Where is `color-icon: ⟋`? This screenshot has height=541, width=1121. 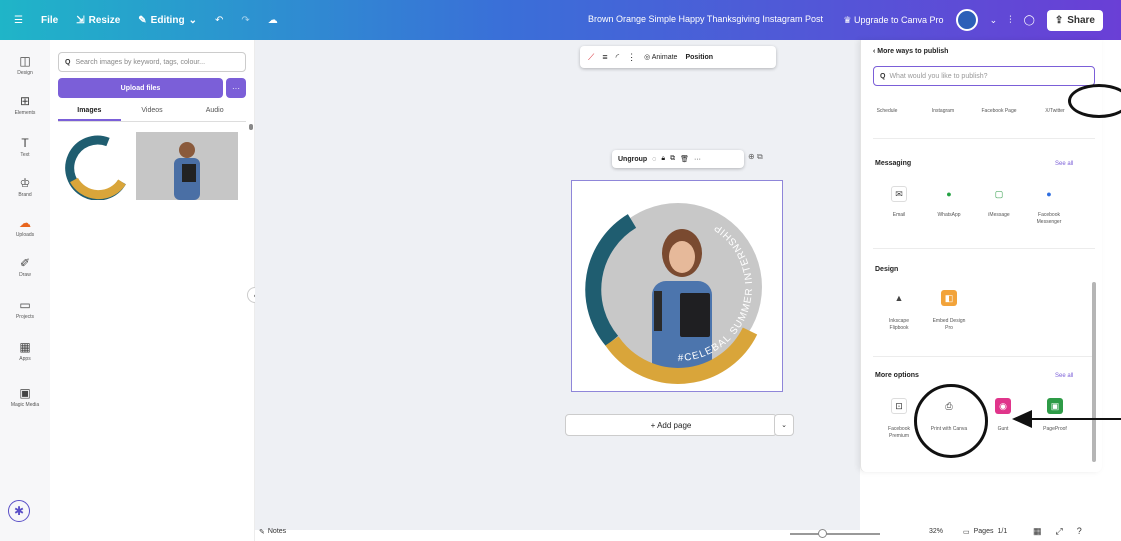 color-icon: ⟋ is located at coordinates (591, 57).